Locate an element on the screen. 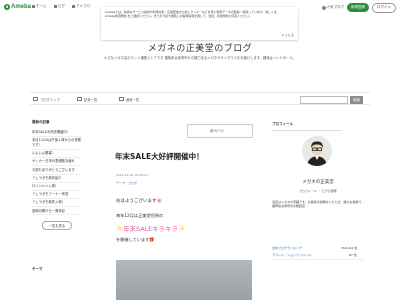 Image resolution: width=400 pixels, height=300 pixels. profile-title: プロフィール is located at coordinates (282, 124).